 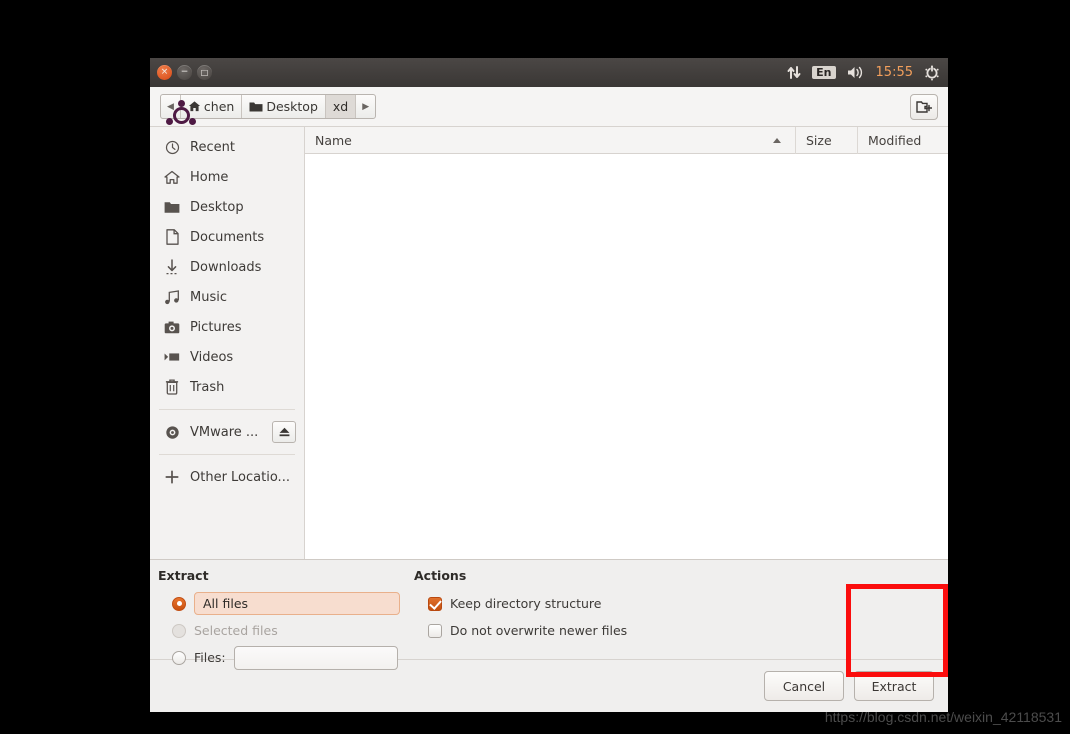 I want to click on checkbox-keep-directory-structure, so click(x=435, y=603).